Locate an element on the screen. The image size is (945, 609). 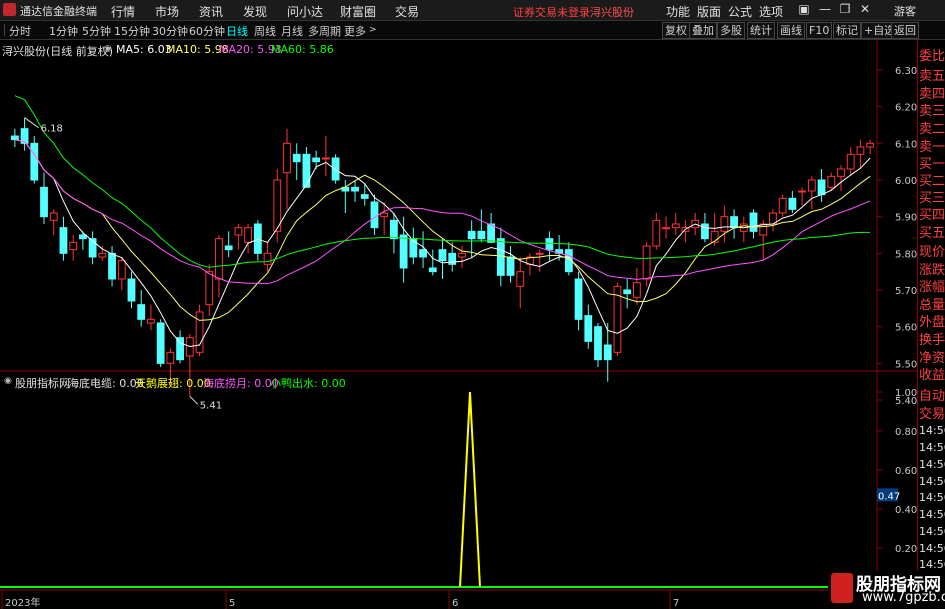
menu-item-wealth: 财富圈 is located at coordinates (358, 11).